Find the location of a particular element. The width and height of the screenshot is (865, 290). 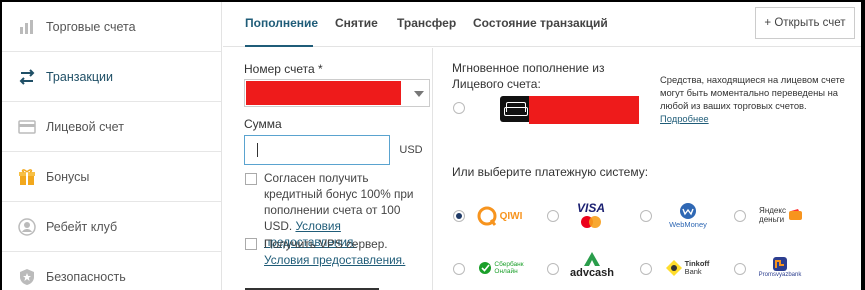

currency-label: USD is located at coordinates (411, 150).